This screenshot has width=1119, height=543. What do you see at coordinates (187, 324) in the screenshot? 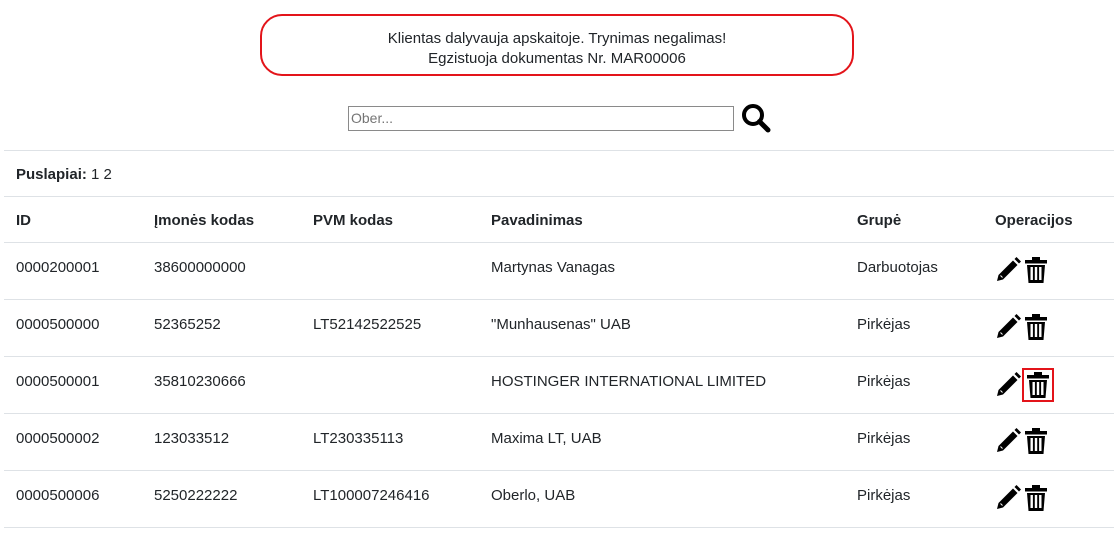
I see `cell-company-code: 52365252` at bounding box center [187, 324].